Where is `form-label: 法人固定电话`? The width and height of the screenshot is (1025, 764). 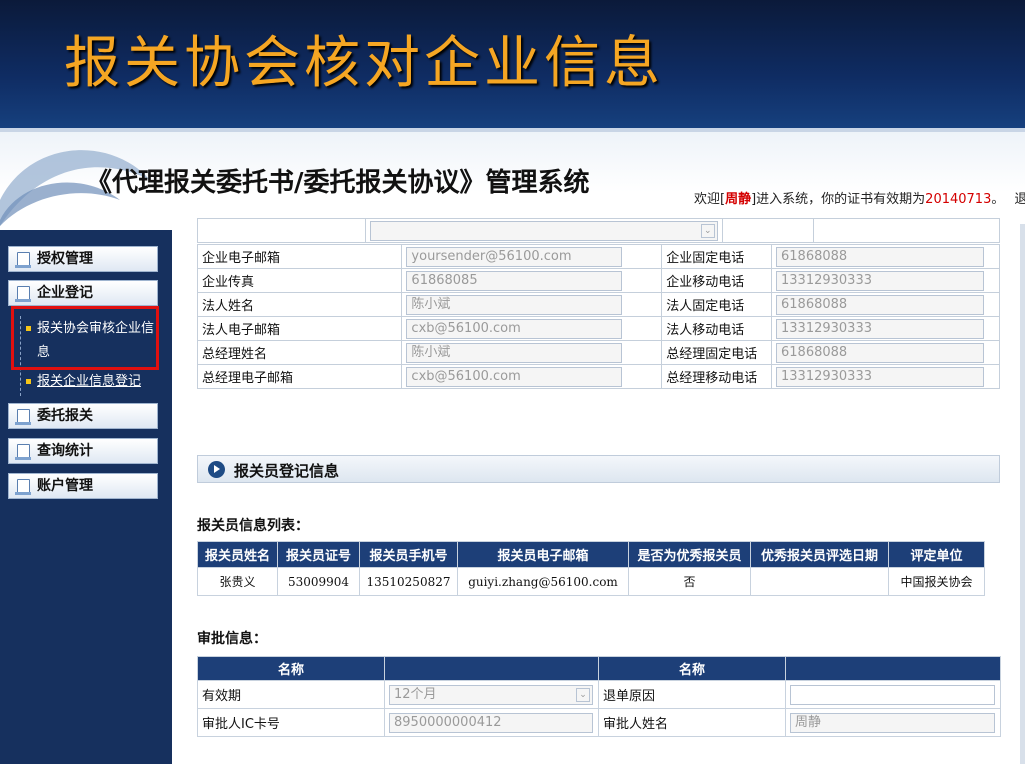 form-label: 法人固定电话 is located at coordinates (717, 304).